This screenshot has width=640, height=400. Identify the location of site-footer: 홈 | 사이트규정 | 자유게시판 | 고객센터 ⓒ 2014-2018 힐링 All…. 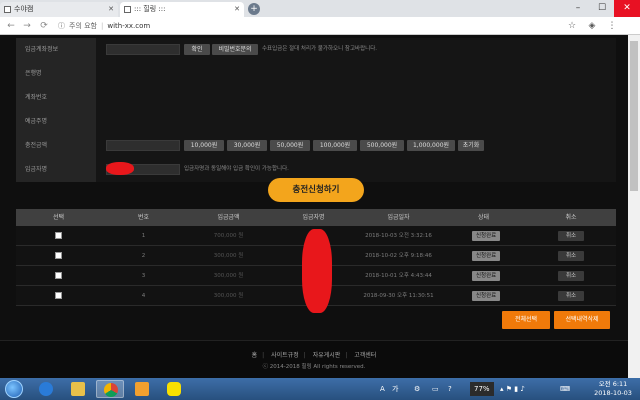
(314, 359).